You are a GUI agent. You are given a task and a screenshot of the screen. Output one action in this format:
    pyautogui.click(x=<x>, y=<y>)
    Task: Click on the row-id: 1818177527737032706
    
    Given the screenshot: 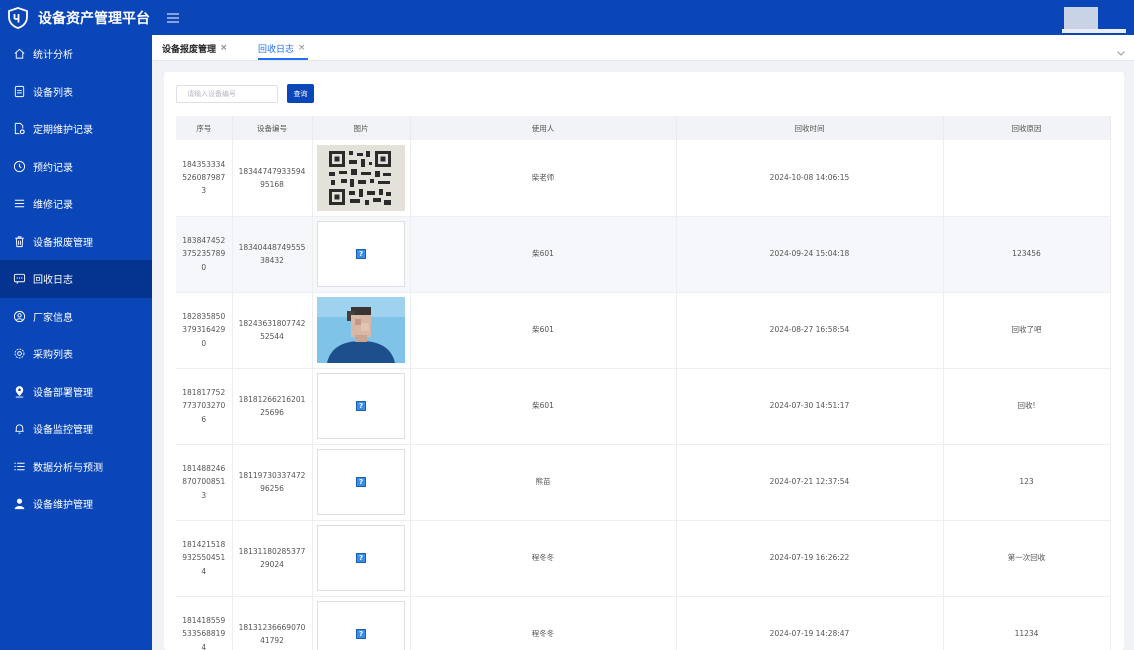 What is the action you would take?
    pyautogui.click(x=204, y=406)
    